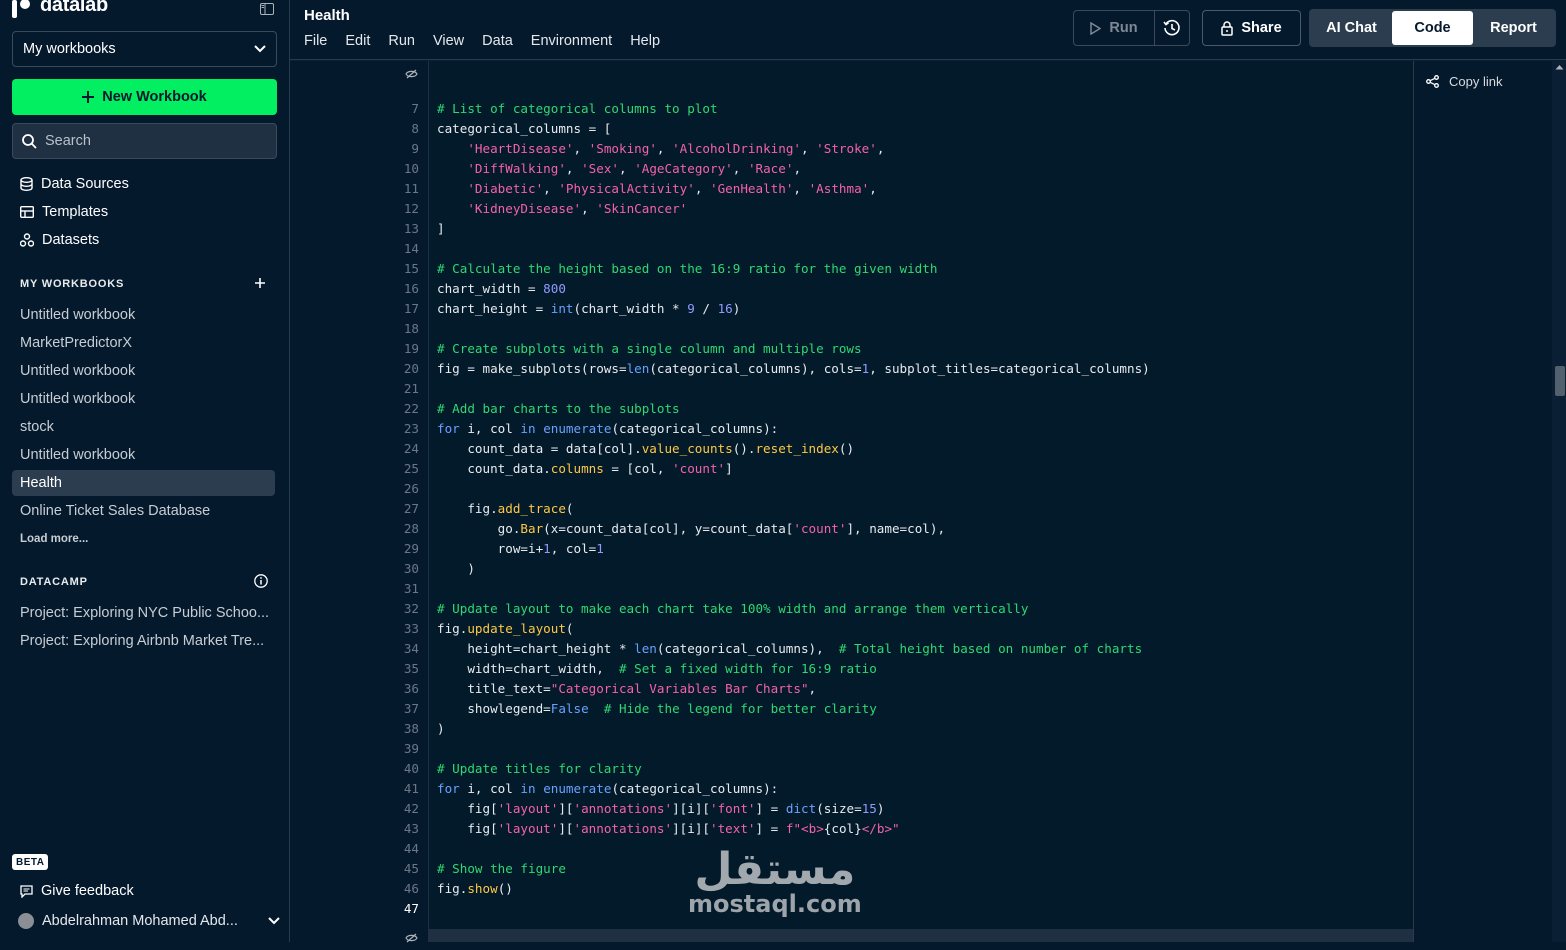  I want to click on line-number: 21, so click(411, 388).